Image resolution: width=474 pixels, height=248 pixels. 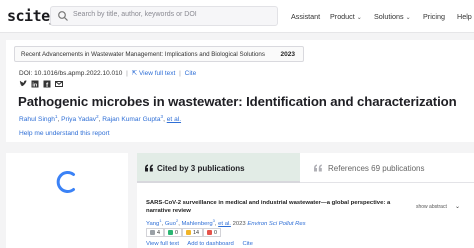 I want to click on nav-product-label: Product, so click(x=342, y=16).